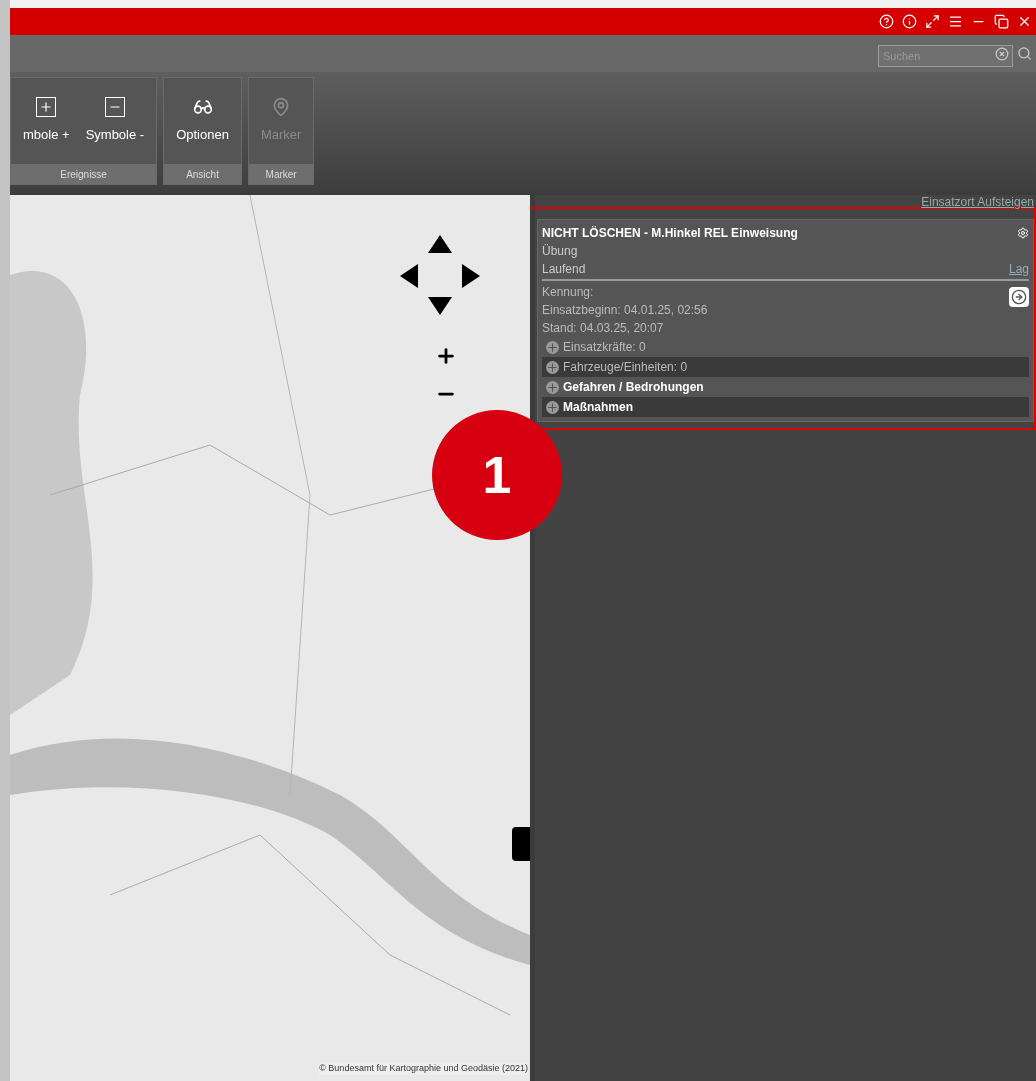  I want to click on detail-text: Einsatzbeginn: 04.01.25, 02:56, so click(625, 310).